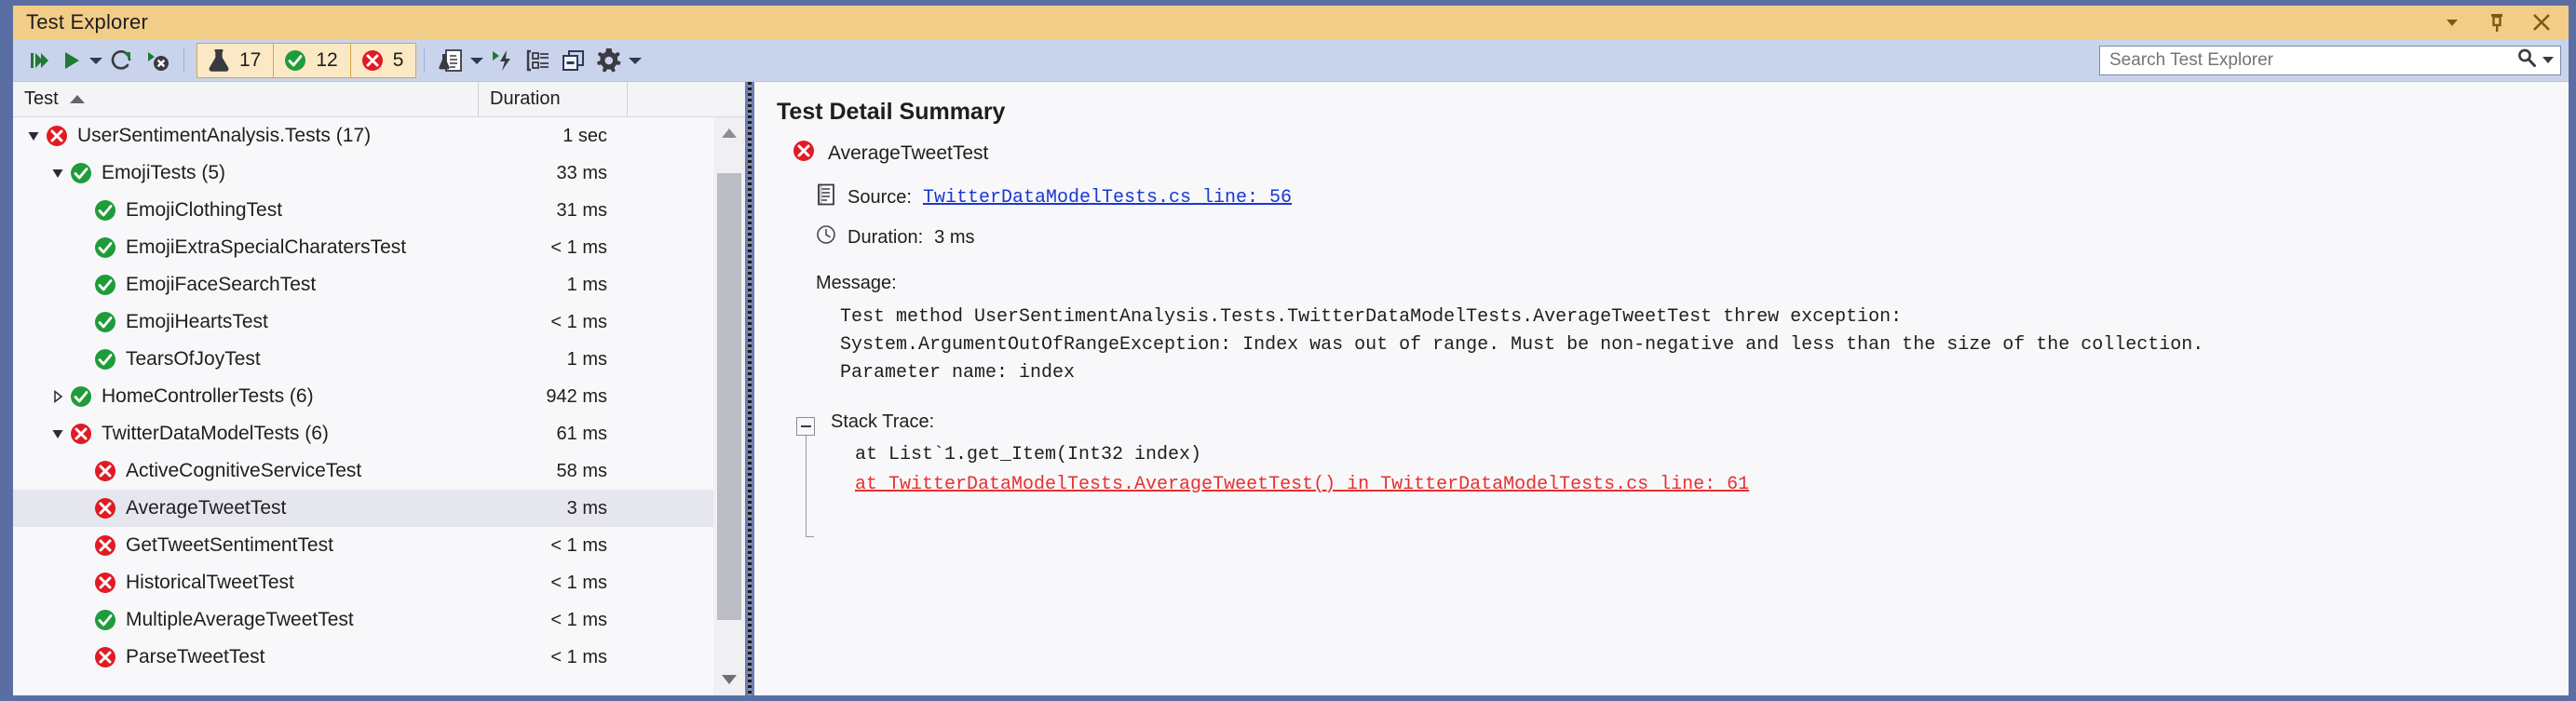 This screenshot has height=701, width=2576. What do you see at coordinates (87, 22) in the screenshot?
I see `page-title: Test Explorer` at bounding box center [87, 22].